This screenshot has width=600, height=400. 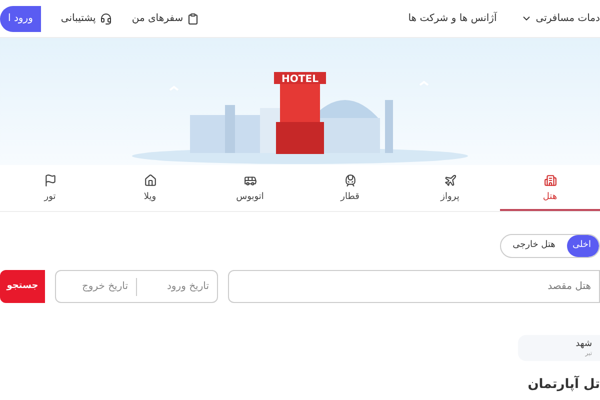 What do you see at coordinates (450, 181) in the screenshot?
I see `flight-icon` at bounding box center [450, 181].